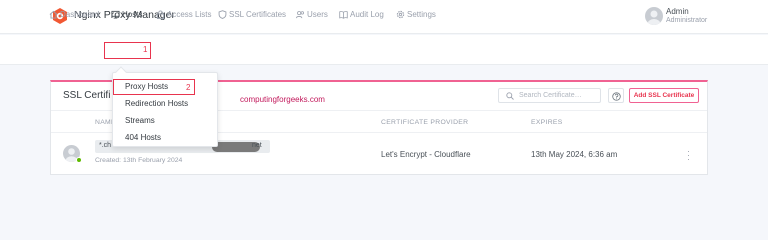  I want to click on menu-item-streams: Streams, so click(140, 120).